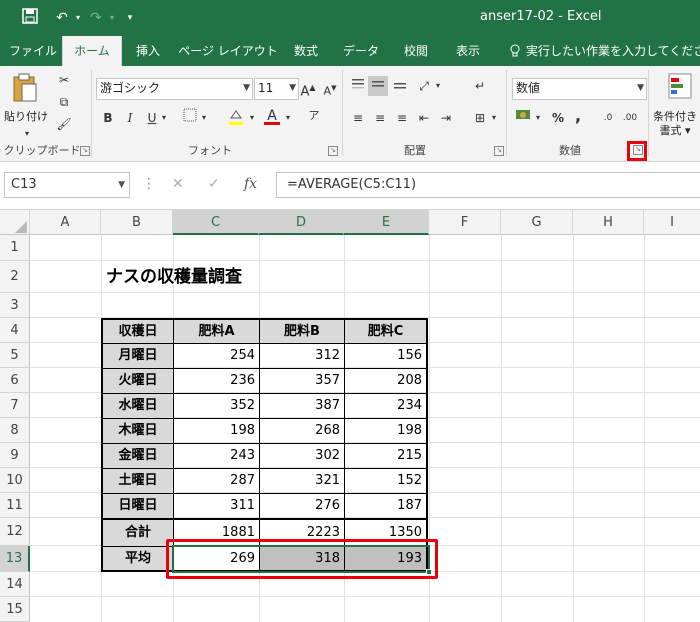  What do you see at coordinates (174, 89) in the screenshot?
I see `font-name-combo: 游ゴシック ▼` at bounding box center [174, 89].